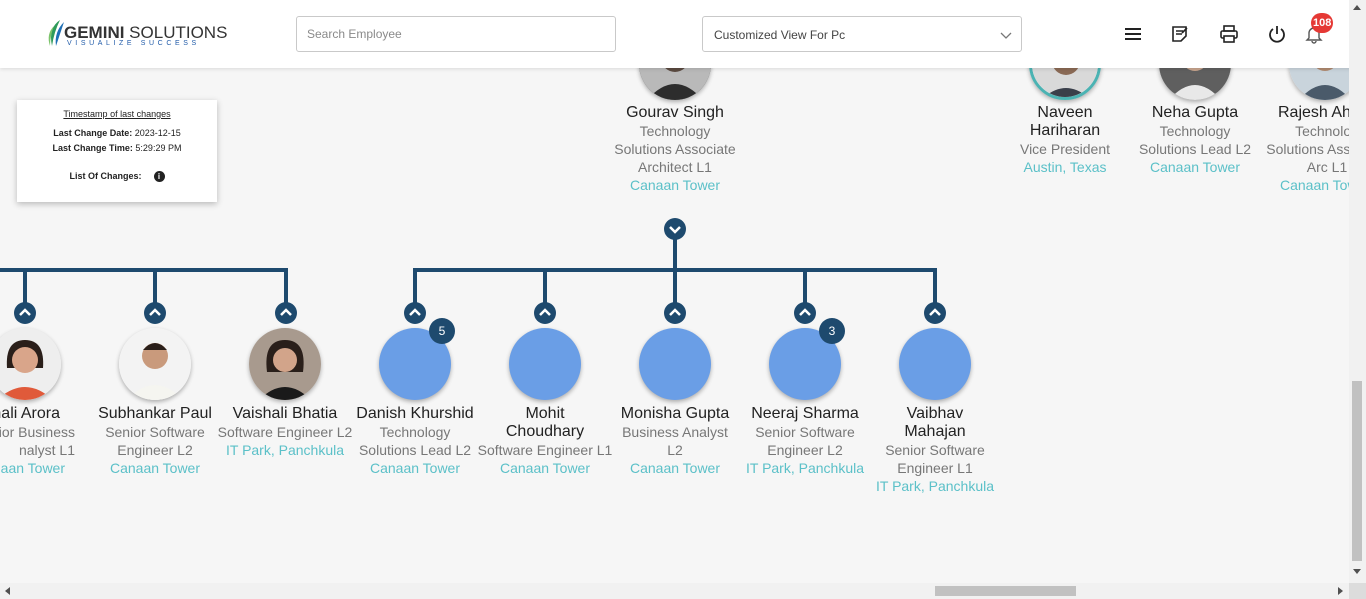 Image resolution: width=1366 pixels, height=599 pixels. Describe the element at coordinates (1277, 34) in the screenshot. I see `power-icon` at that location.